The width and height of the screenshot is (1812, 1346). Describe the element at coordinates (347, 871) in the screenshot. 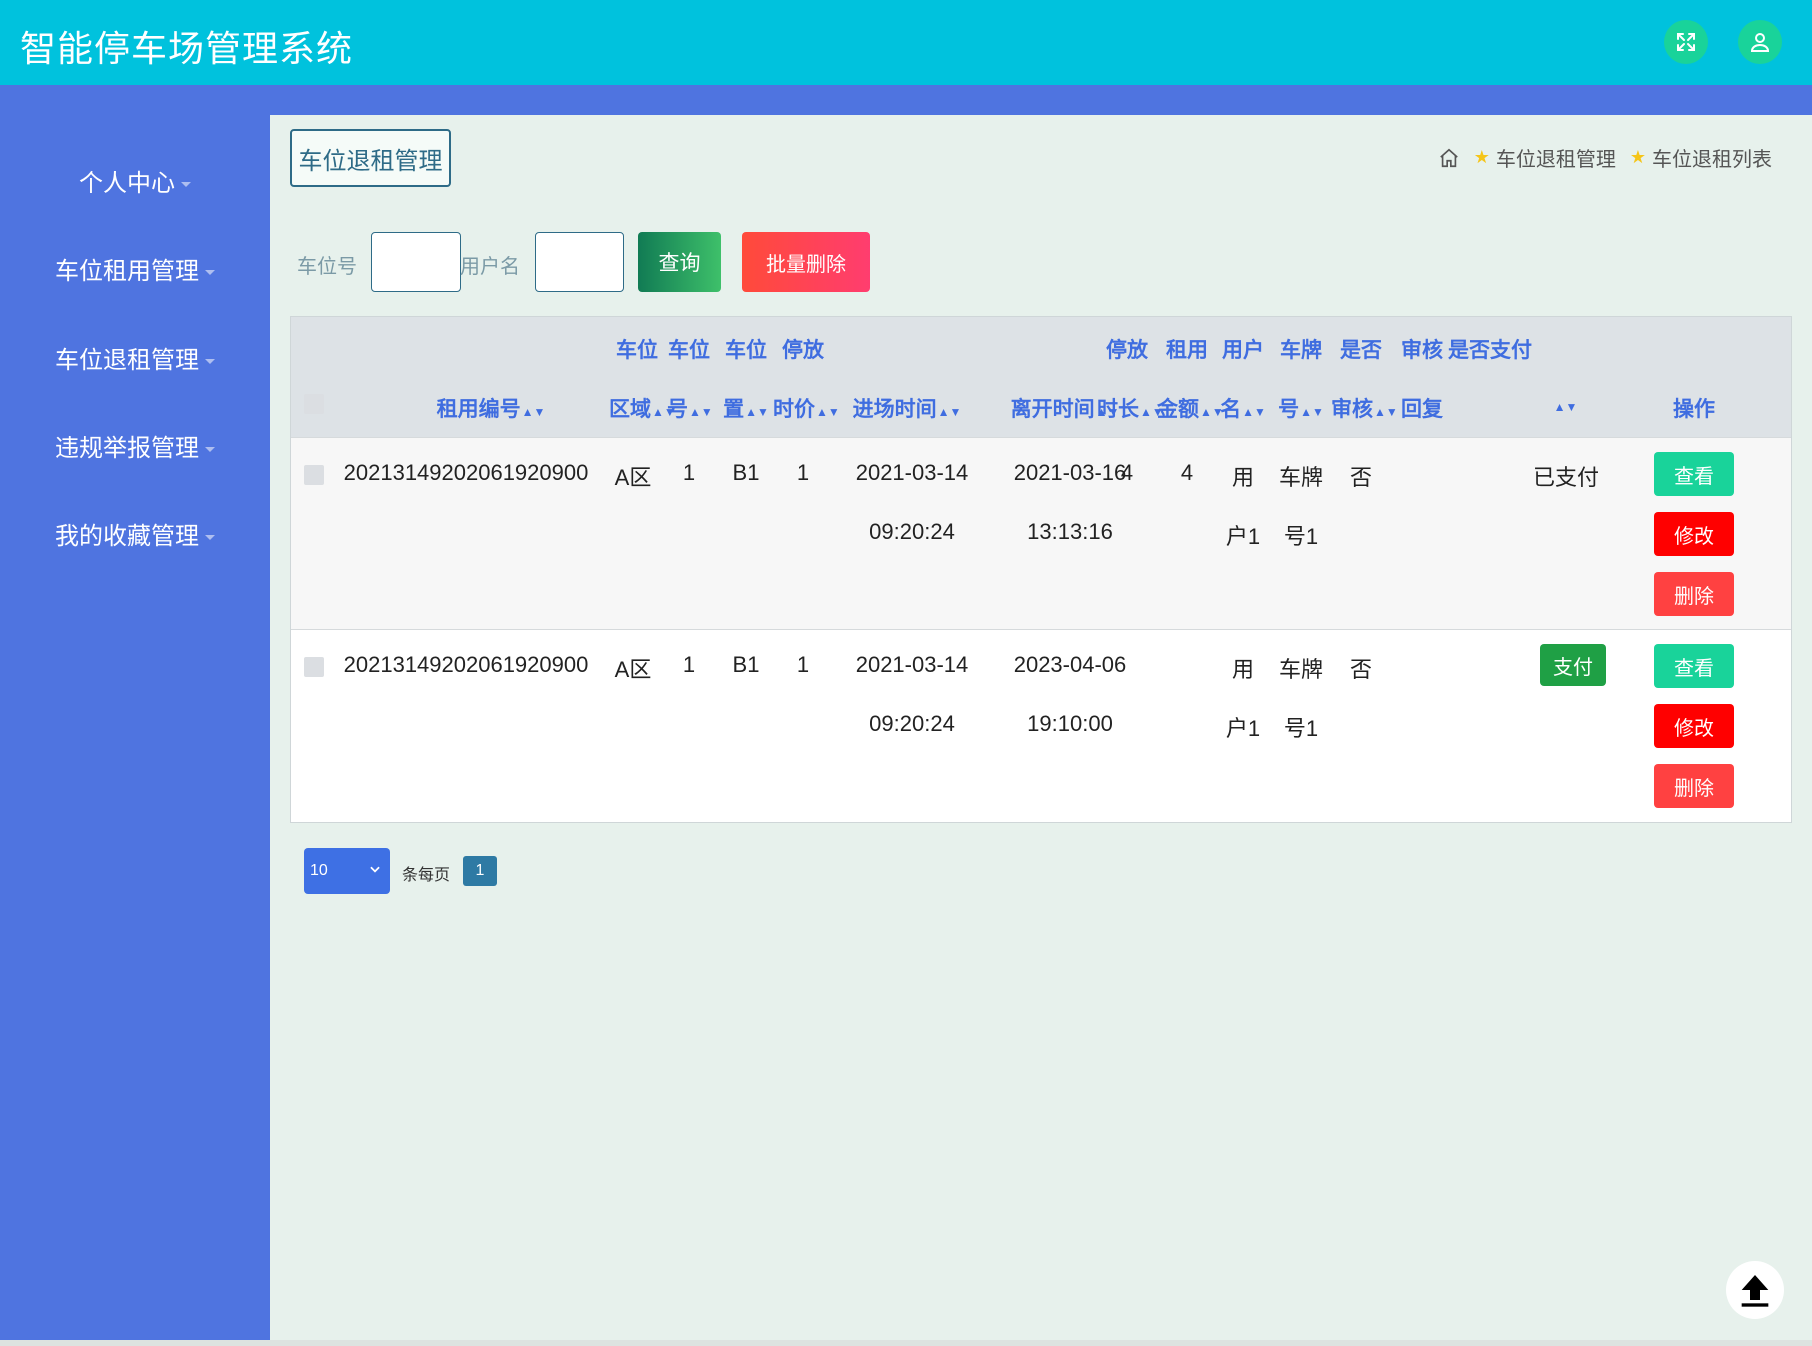

I see `page-size-select: 10` at that location.